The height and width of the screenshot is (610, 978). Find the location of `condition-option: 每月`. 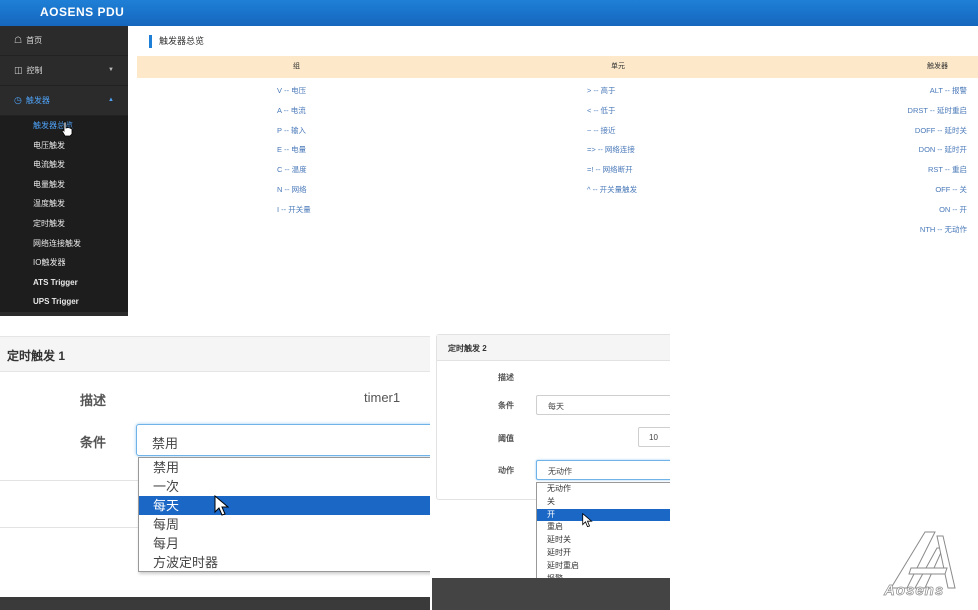

condition-option: 每月 is located at coordinates (284, 543).